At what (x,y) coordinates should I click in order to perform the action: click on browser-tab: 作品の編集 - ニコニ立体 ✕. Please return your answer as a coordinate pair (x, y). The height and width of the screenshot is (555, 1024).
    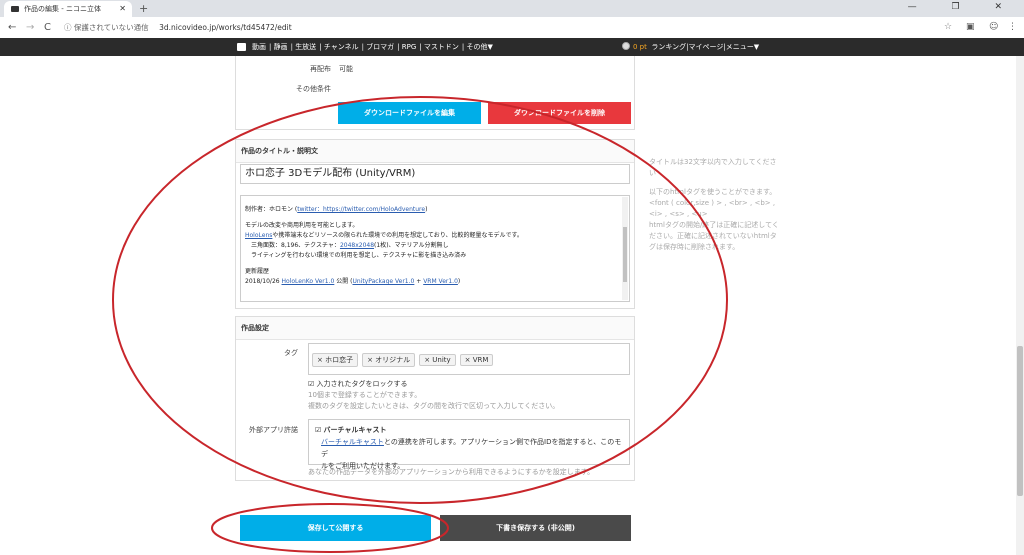
    Looking at the image, I should click on (68, 9).